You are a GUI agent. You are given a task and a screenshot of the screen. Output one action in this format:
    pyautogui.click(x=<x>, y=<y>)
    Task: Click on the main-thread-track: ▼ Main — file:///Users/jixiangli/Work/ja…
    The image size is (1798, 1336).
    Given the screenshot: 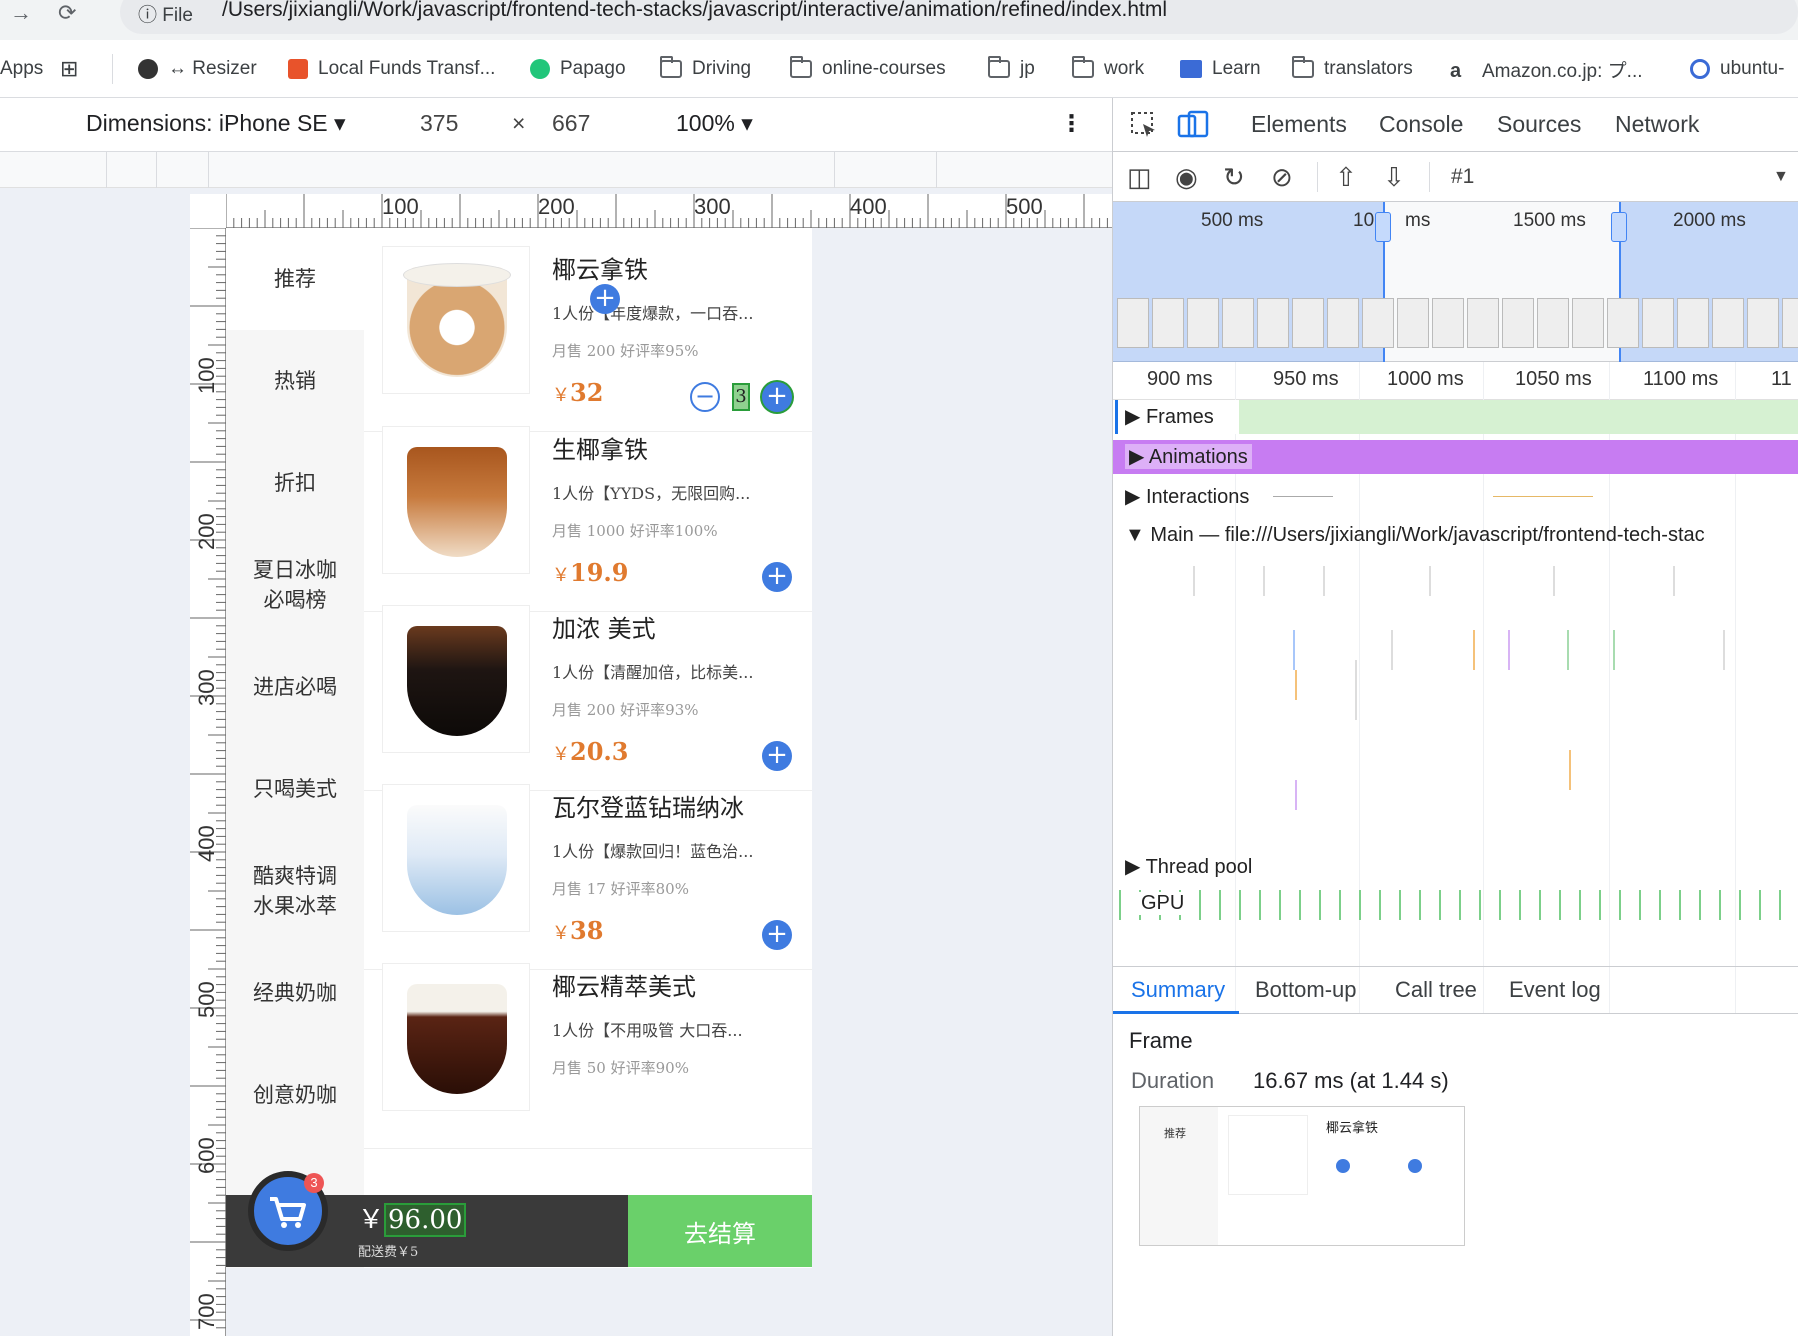 What is the action you would take?
    pyautogui.click(x=1455, y=685)
    